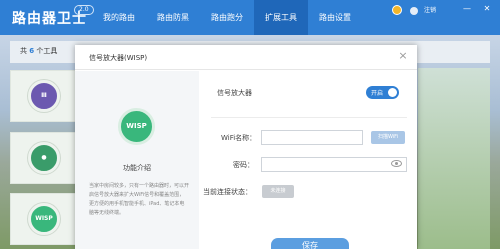  What do you see at coordinates (239, 138) in the screenshot?
I see `ssid-label: WiFi名称：` at bounding box center [239, 138].